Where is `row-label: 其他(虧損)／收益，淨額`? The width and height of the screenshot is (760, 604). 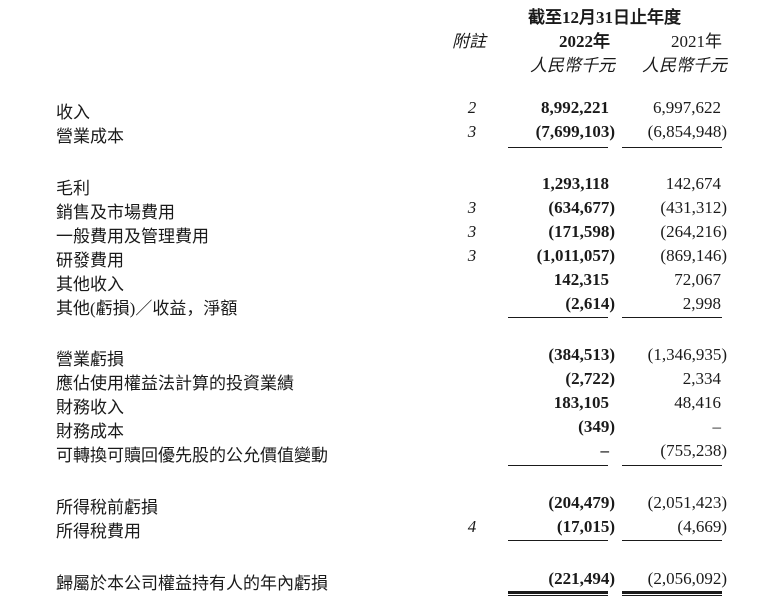 row-label: 其他(虧損)／收益，淨額 is located at coordinates (147, 308).